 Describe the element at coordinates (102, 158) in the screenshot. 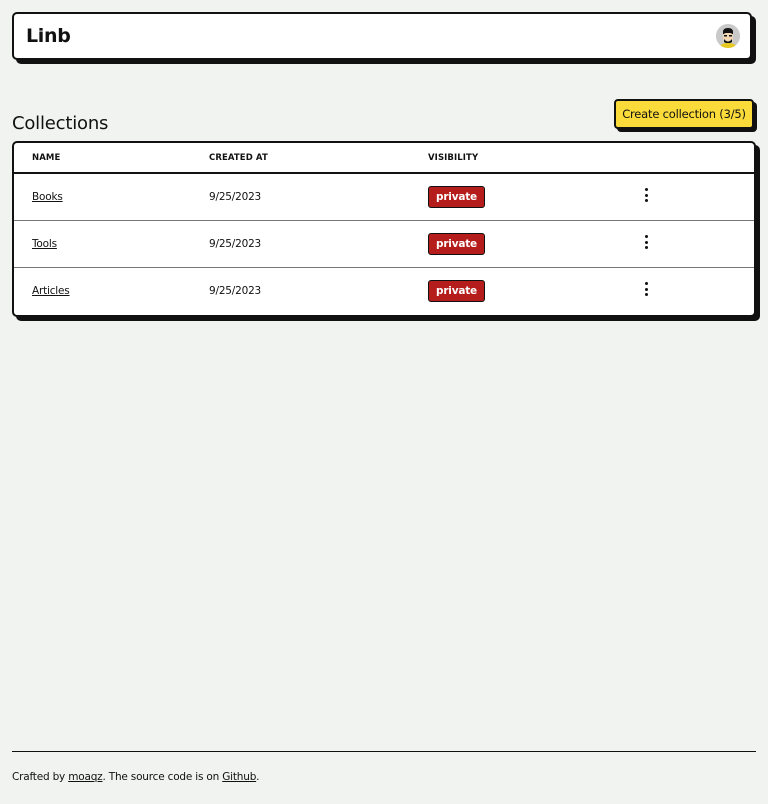

I see `column-header-name: NAME` at that location.